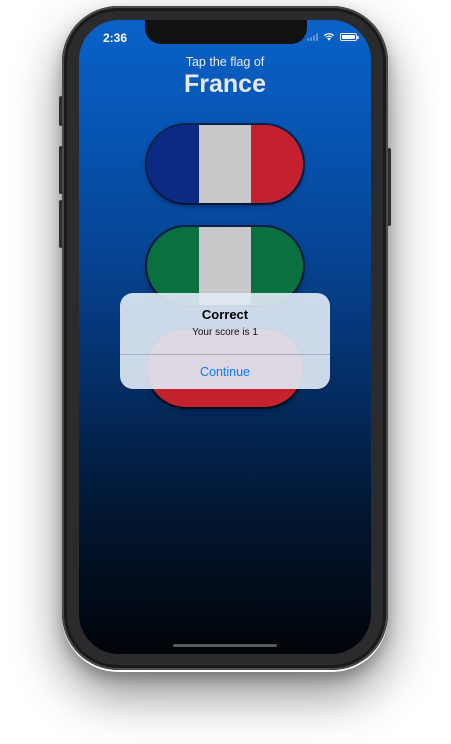 The image size is (451, 744). Describe the element at coordinates (225, 332) in the screenshot. I see `alert-message: Your score is 1` at that location.